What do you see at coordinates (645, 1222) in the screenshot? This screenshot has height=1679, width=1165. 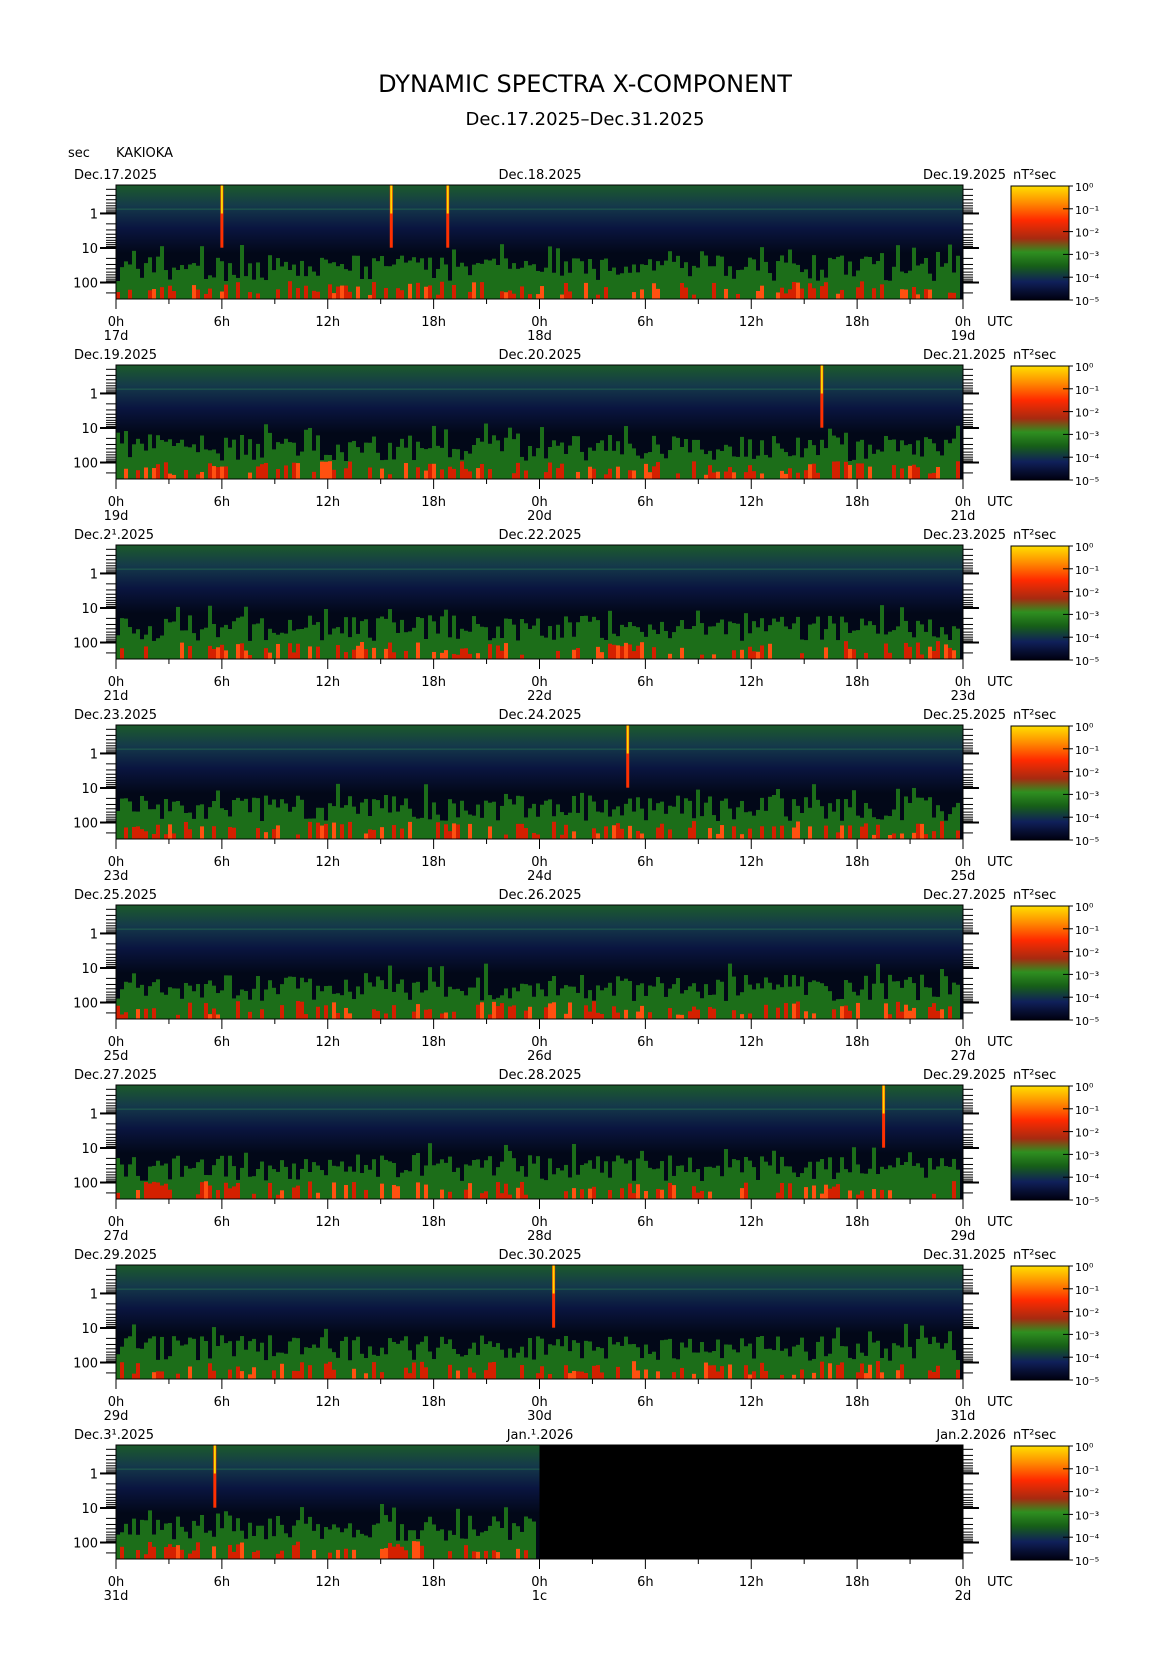 I see `x-tick-label: 6h` at bounding box center [645, 1222].